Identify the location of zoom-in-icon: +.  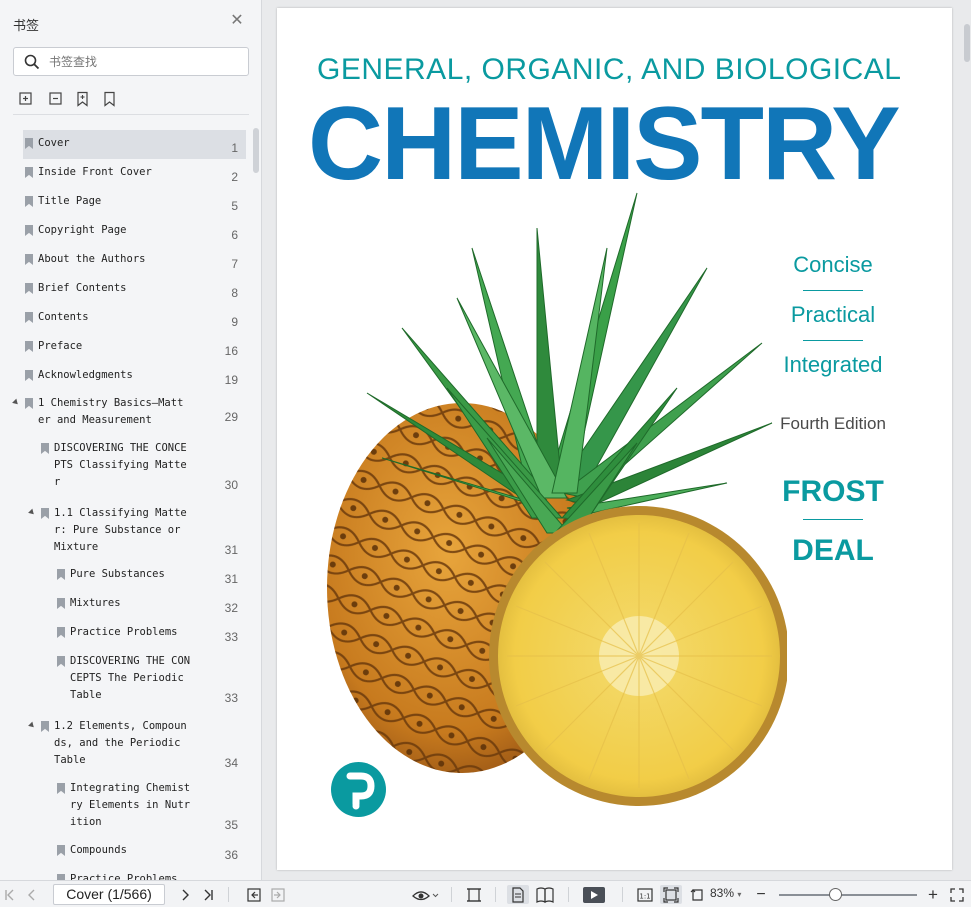
(933, 894).